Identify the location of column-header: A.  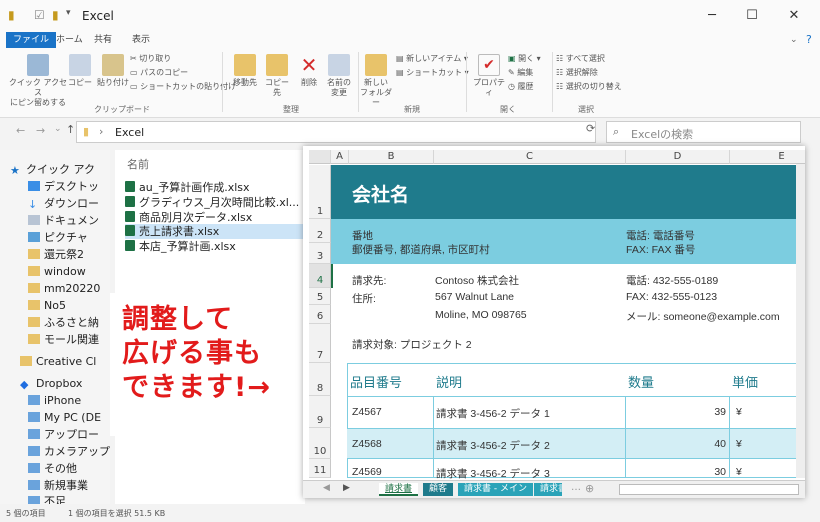
(340, 157).